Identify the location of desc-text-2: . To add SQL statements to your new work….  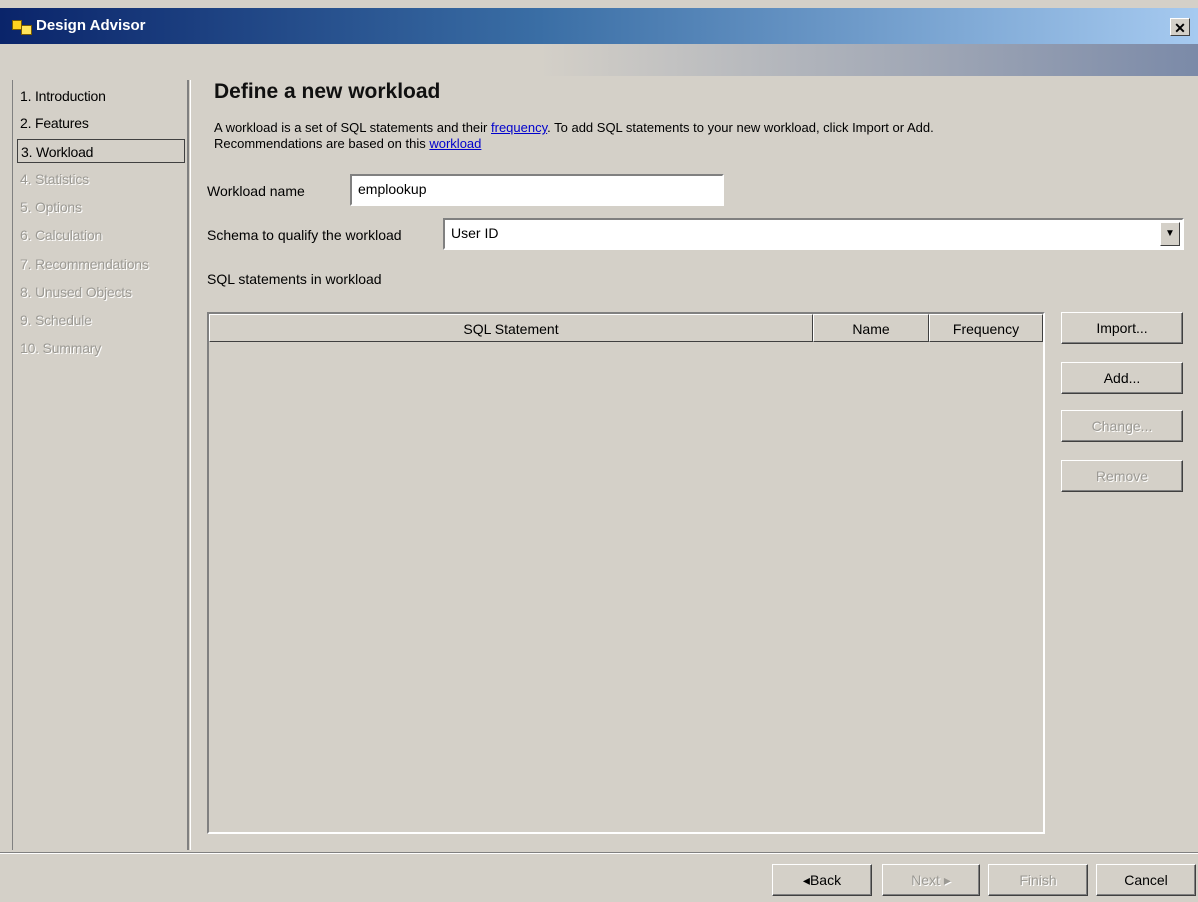
(740, 127).